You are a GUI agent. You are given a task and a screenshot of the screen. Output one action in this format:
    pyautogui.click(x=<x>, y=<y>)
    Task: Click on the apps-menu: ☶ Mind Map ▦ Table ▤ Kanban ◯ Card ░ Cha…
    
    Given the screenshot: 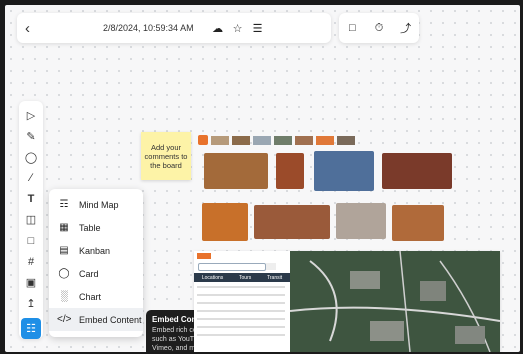 What is the action you would take?
    pyautogui.click(x=96, y=263)
    